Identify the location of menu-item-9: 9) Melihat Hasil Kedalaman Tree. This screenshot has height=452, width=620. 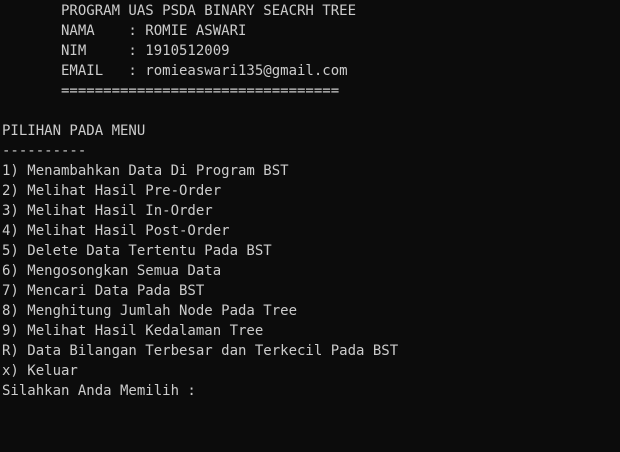
(133, 331).